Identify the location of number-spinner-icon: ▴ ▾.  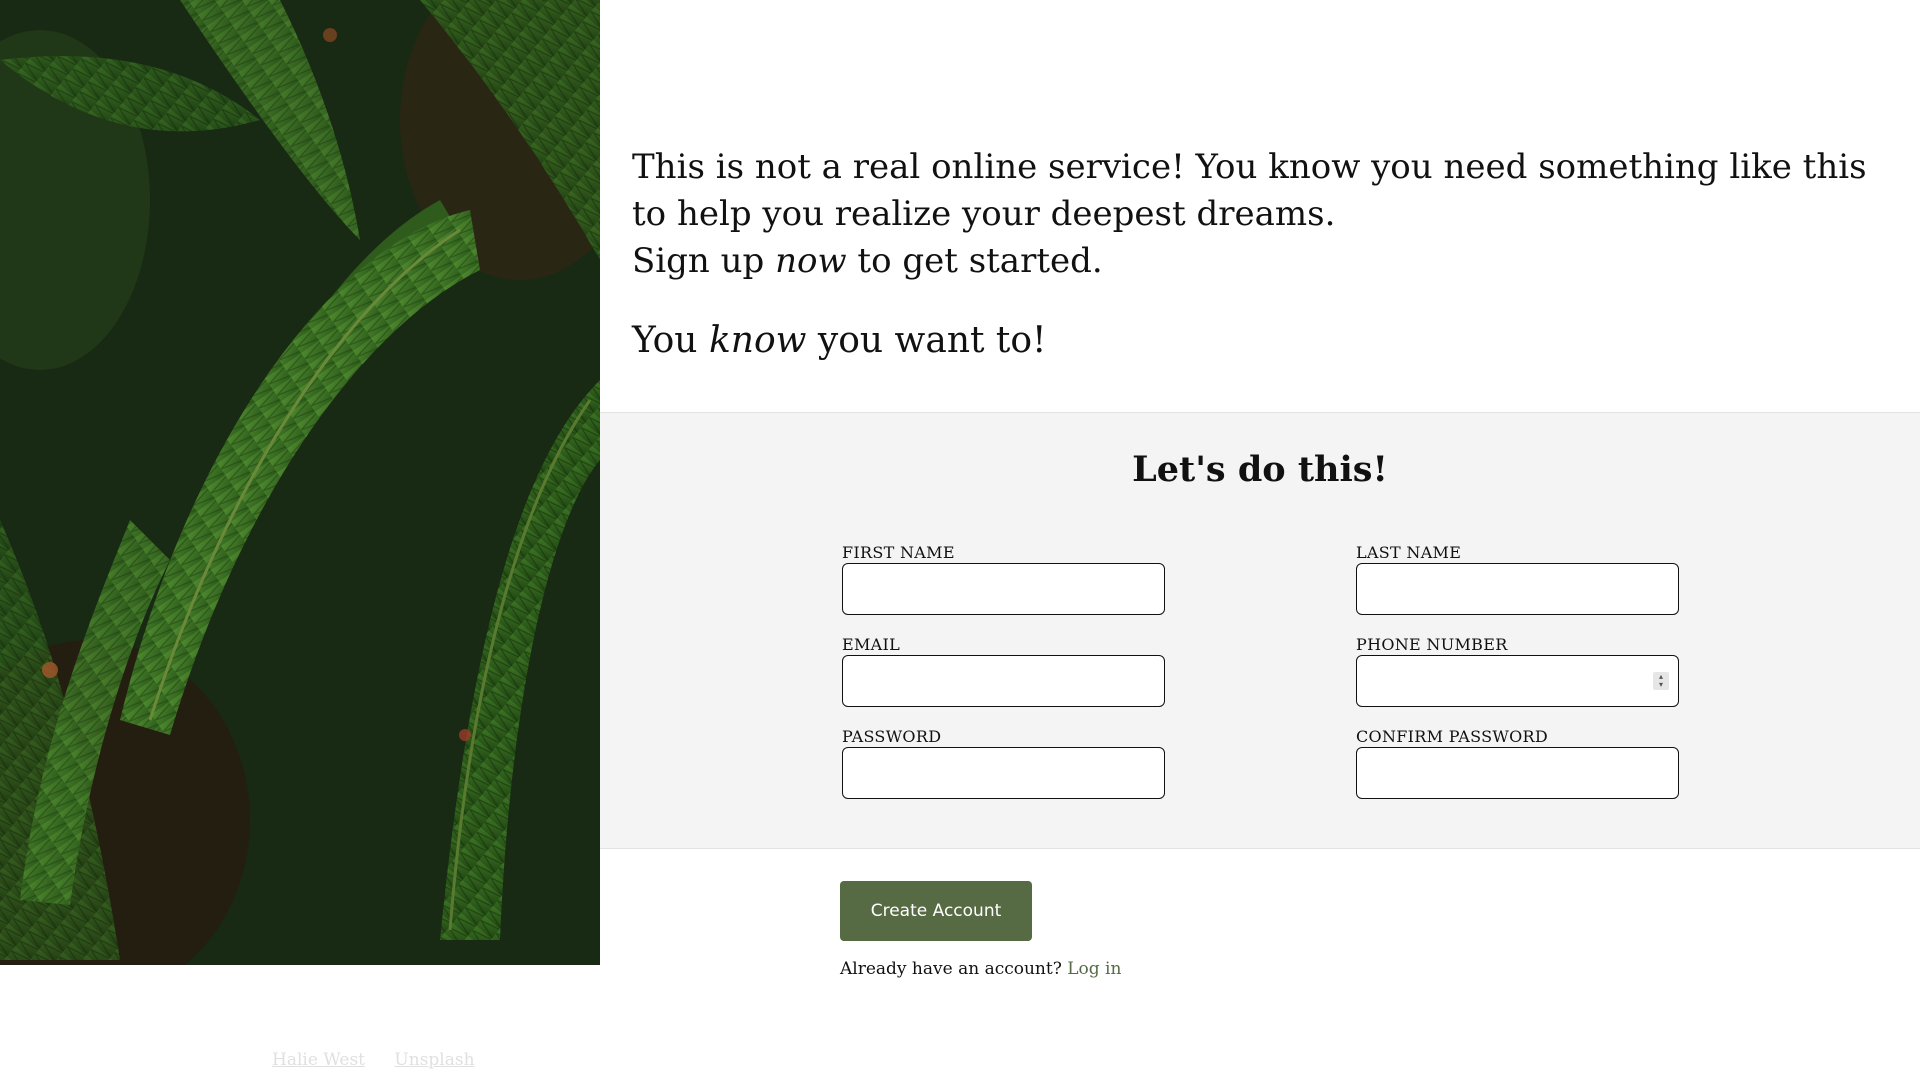
(1661, 681).